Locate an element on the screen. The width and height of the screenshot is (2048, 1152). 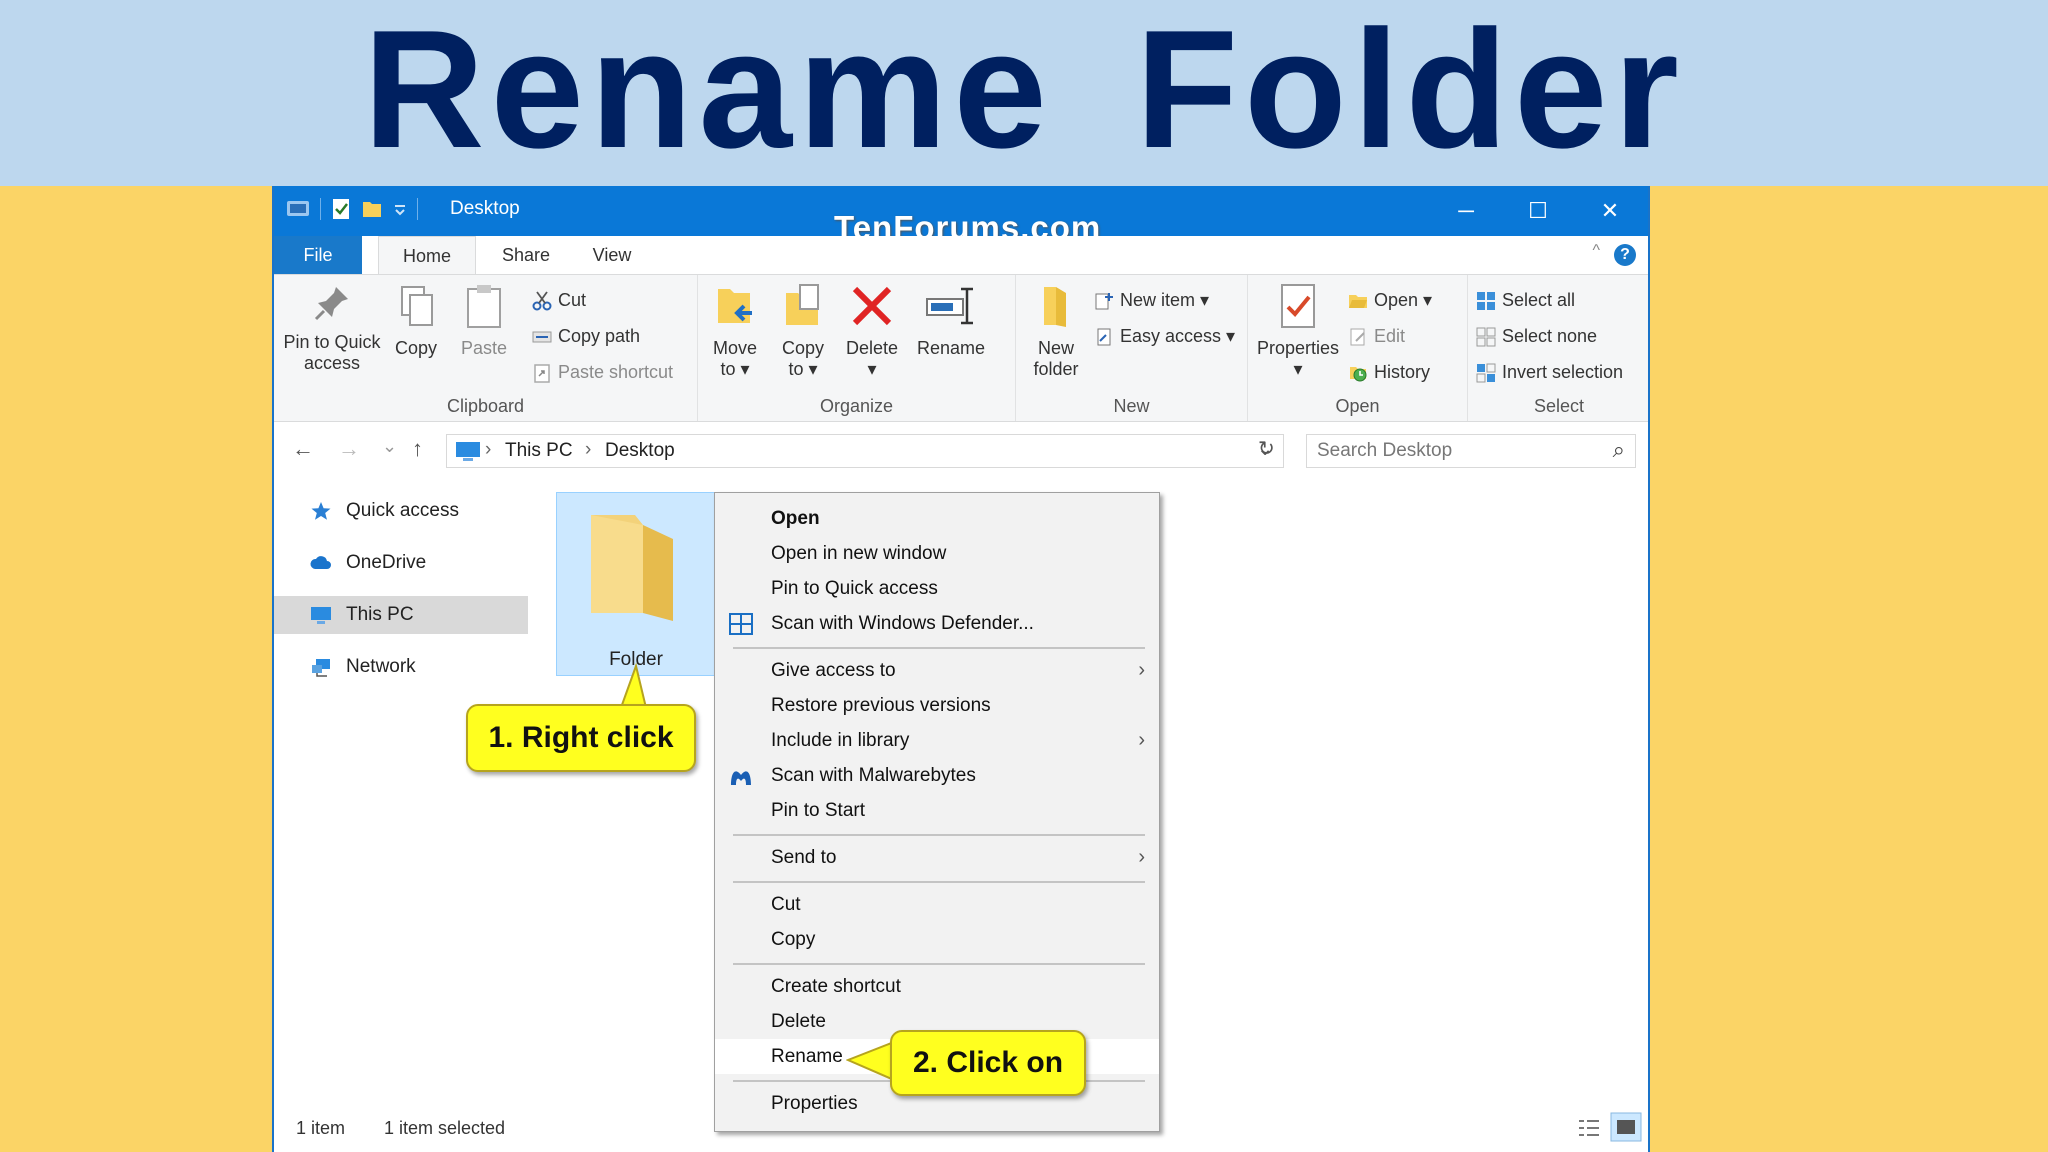
close-icon: ✕ is located at coordinates (1610, 210).